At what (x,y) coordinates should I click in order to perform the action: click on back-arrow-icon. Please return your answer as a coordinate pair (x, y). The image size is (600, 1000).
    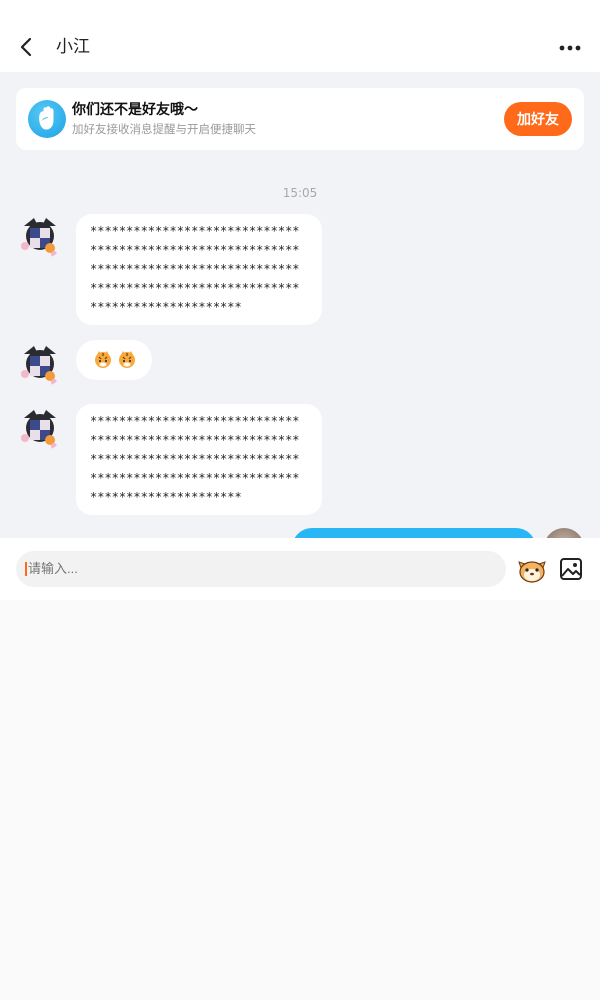
    Looking at the image, I should click on (26, 47).